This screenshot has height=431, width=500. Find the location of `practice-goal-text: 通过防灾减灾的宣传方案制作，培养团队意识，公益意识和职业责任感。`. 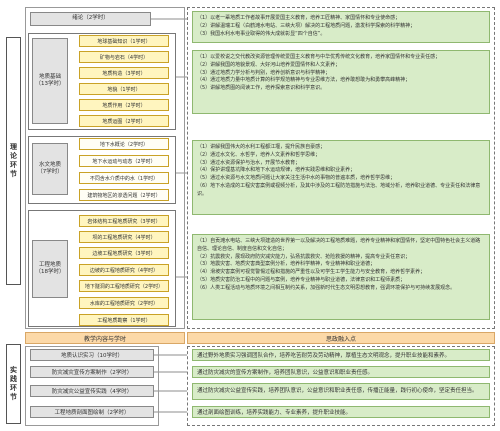

practice-goal-text: 通过防灾减灾的宣传方案制作，培养团队意识，公益意识和职业责任感。 is located at coordinates (285, 373).